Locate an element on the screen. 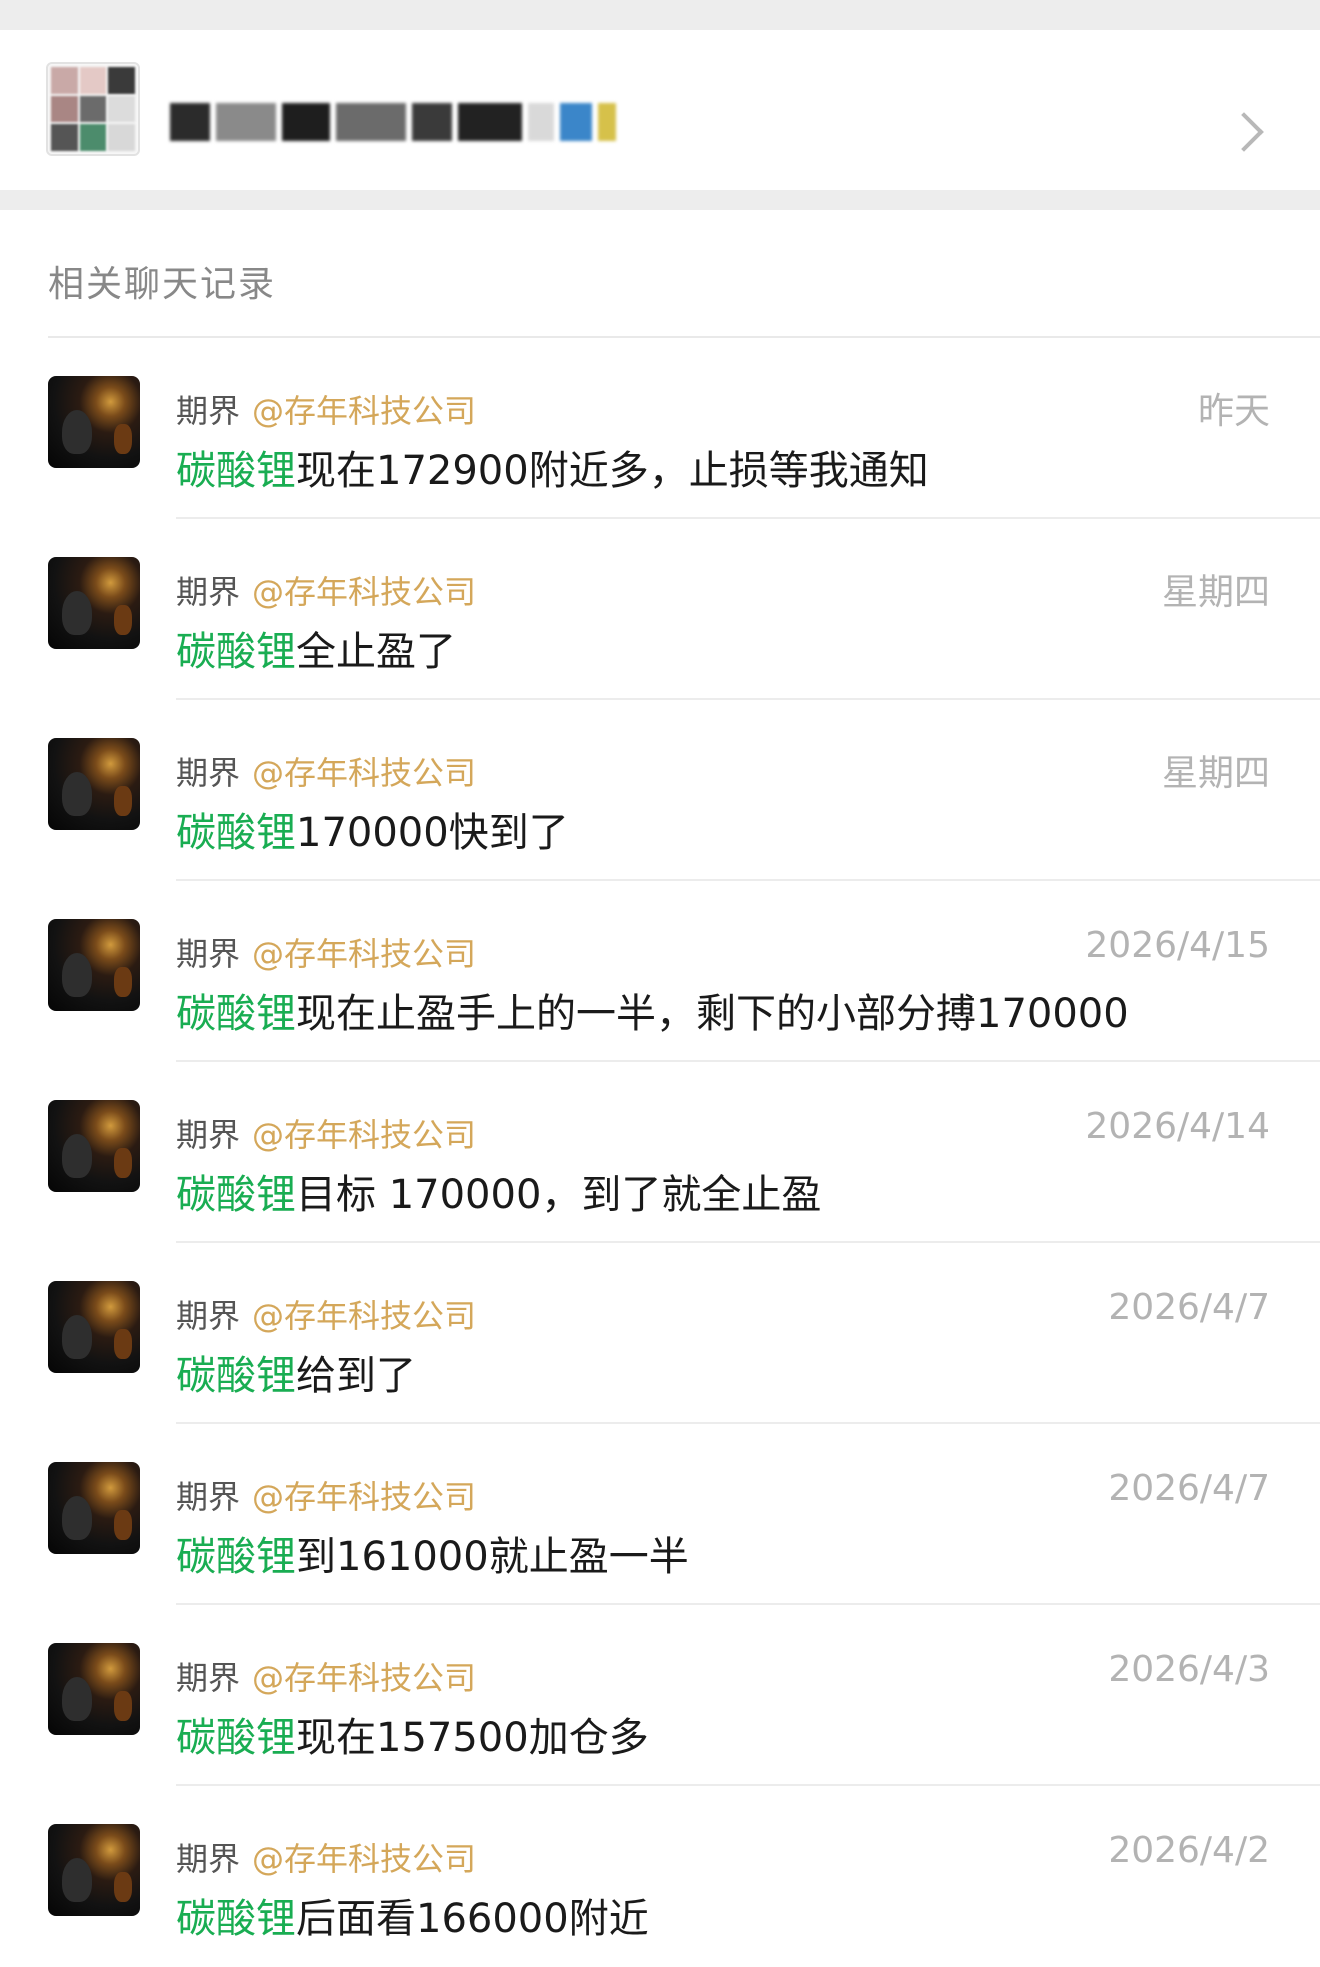 Image resolution: width=1320 pixels, height=1967 pixels. chat-record-item: 期界 @存年科技公司 2026/4/7 碳酸锂给到了 is located at coordinates (660, 1333).